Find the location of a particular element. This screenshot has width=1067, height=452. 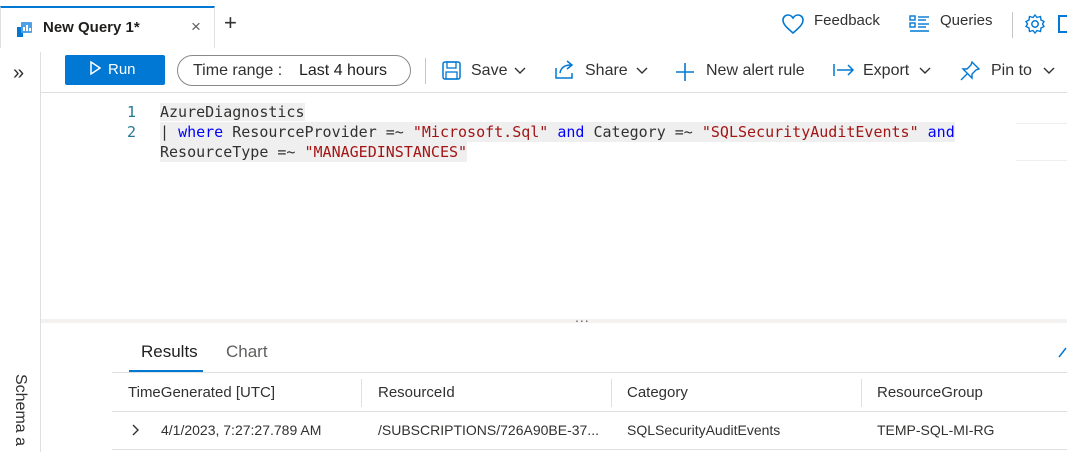

collapse-results-icon is located at coordinates (1062, 352).